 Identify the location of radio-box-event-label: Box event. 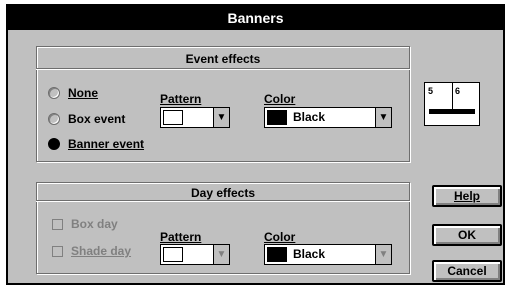
(97, 119).